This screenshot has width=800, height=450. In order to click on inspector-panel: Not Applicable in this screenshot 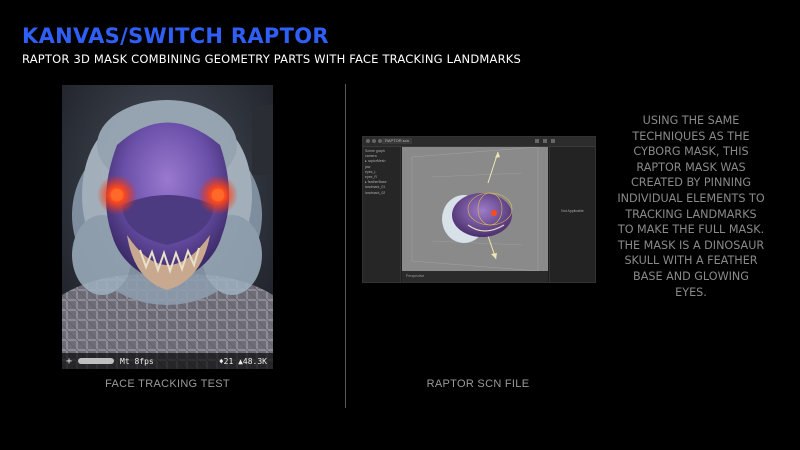, I will do `click(572, 214)`.